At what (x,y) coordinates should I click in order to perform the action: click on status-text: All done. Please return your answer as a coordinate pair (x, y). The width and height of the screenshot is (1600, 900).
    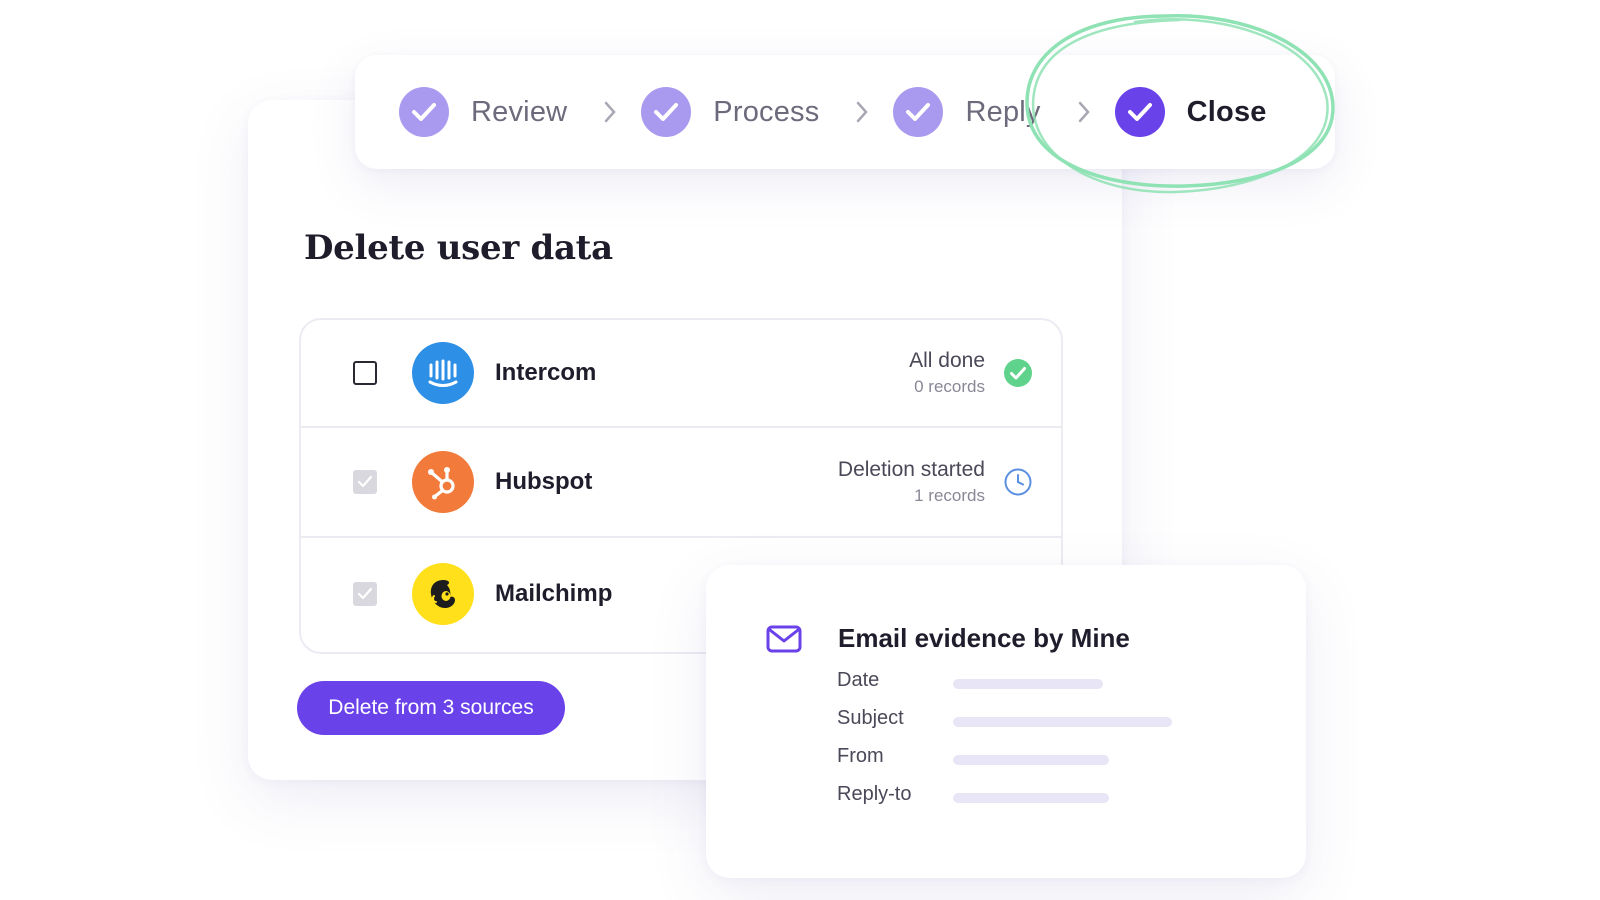
    Looking at the image, I should click on (947, 360).